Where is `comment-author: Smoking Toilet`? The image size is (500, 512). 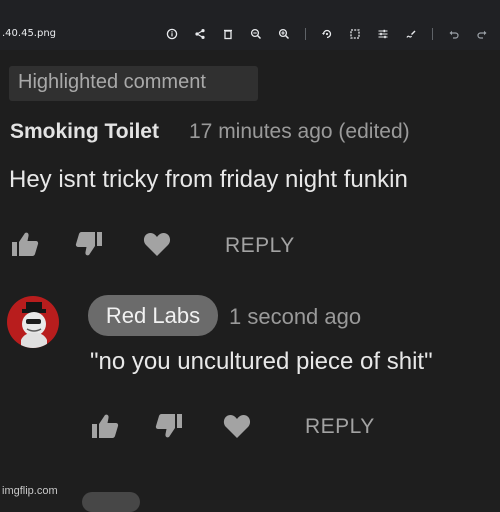
comment-author: Smoking Toilet is located at coordinates (84, 132).